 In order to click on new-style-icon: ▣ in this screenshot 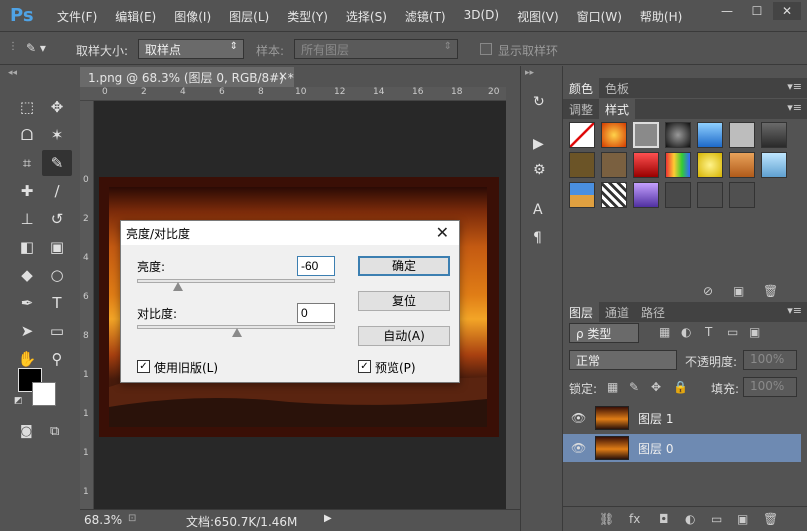, I will do `click(738, 291)`.